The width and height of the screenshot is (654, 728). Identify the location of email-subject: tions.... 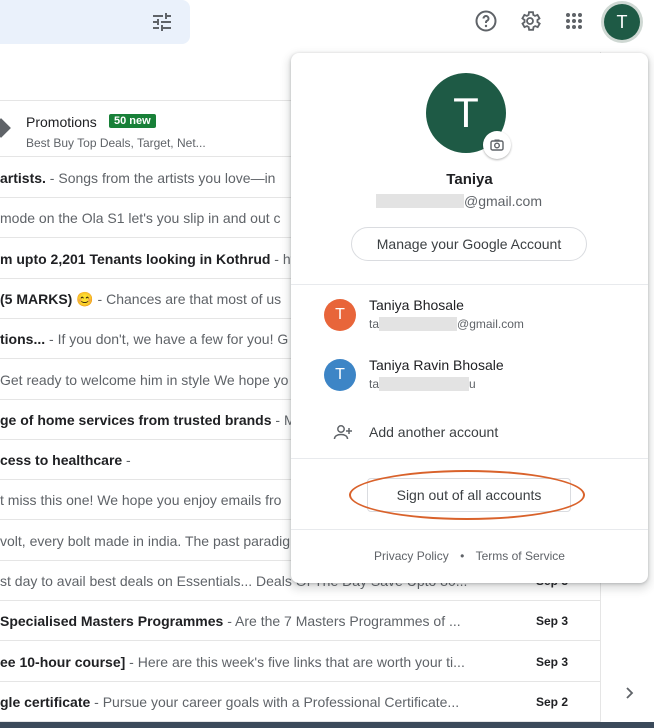
(23, 339).